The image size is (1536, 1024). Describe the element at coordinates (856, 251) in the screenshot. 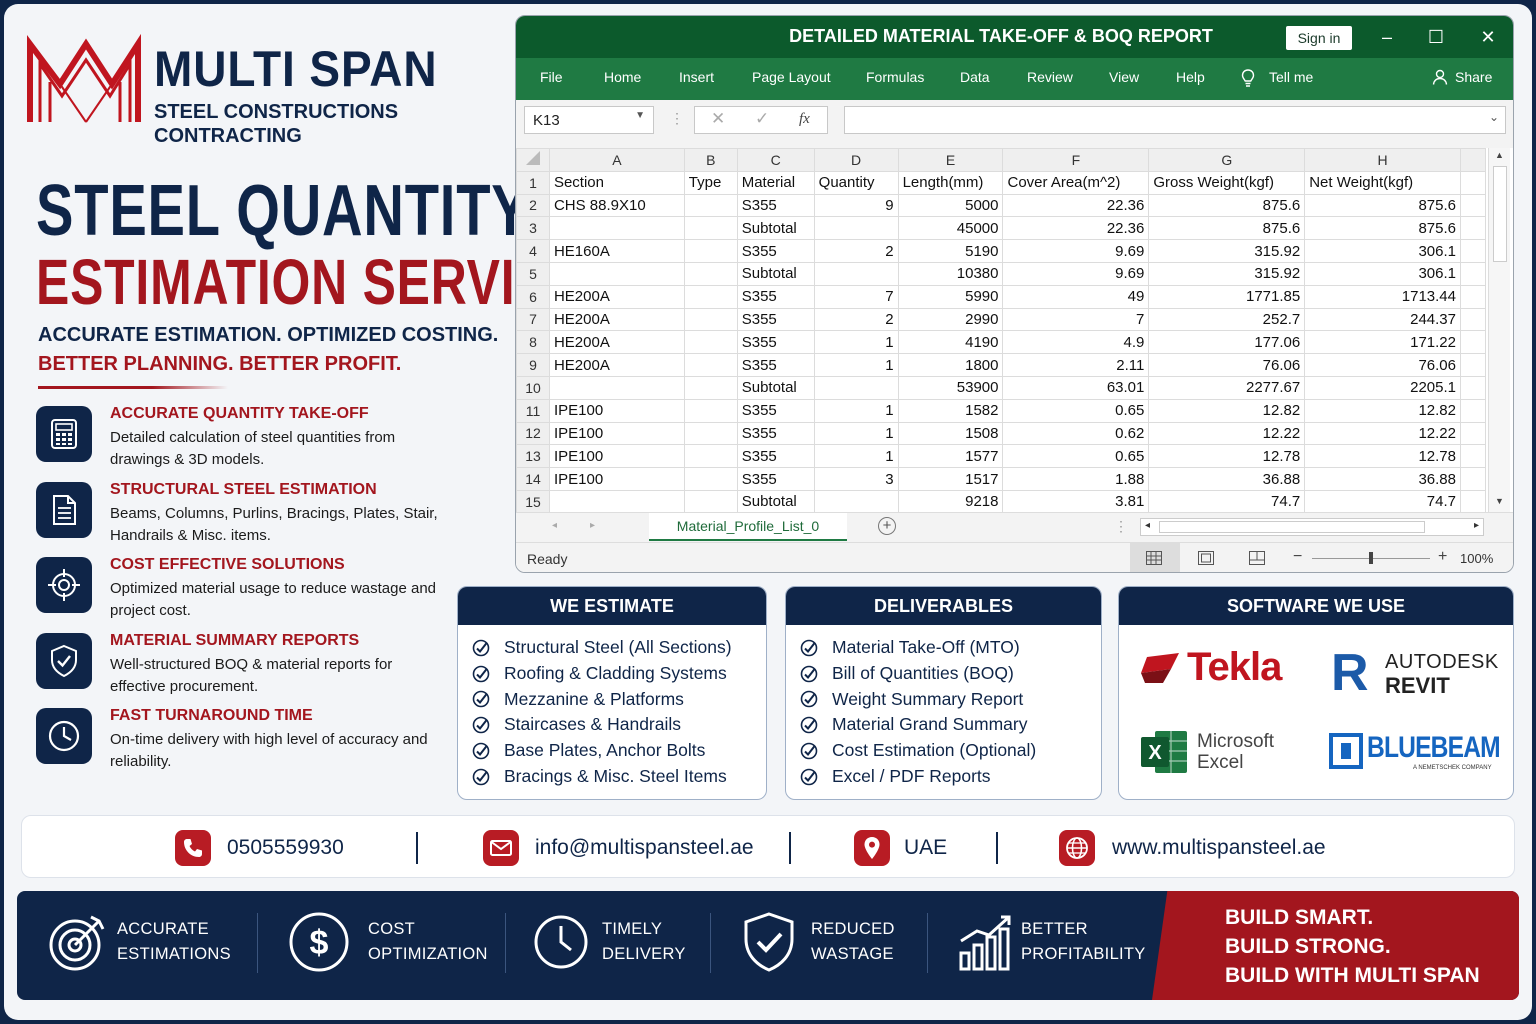

I see `table-cell: 2` at that location.